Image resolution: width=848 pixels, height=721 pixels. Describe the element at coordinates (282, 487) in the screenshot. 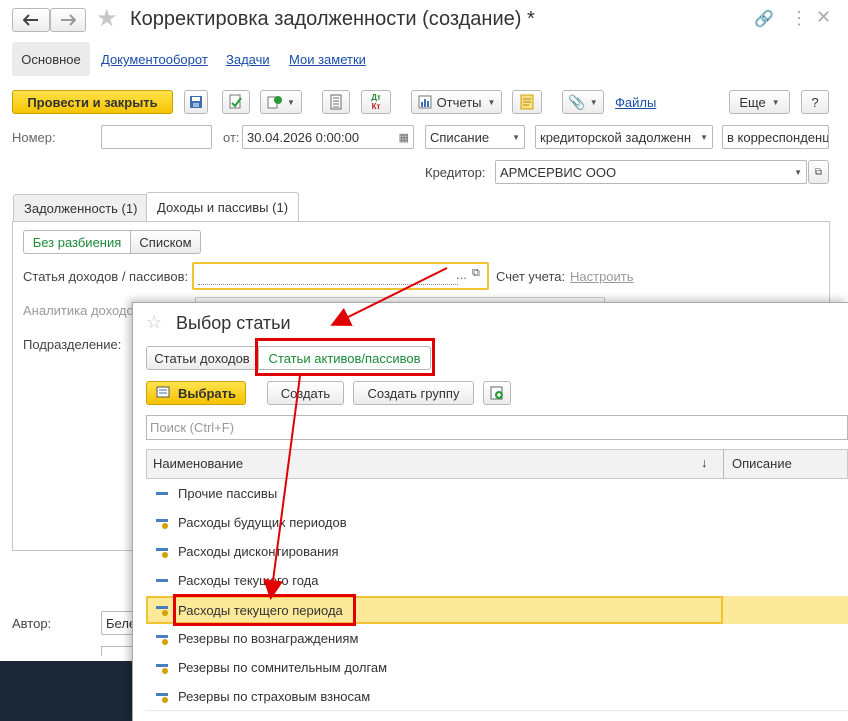

I see `annotation-arrow-to-row` at that location.